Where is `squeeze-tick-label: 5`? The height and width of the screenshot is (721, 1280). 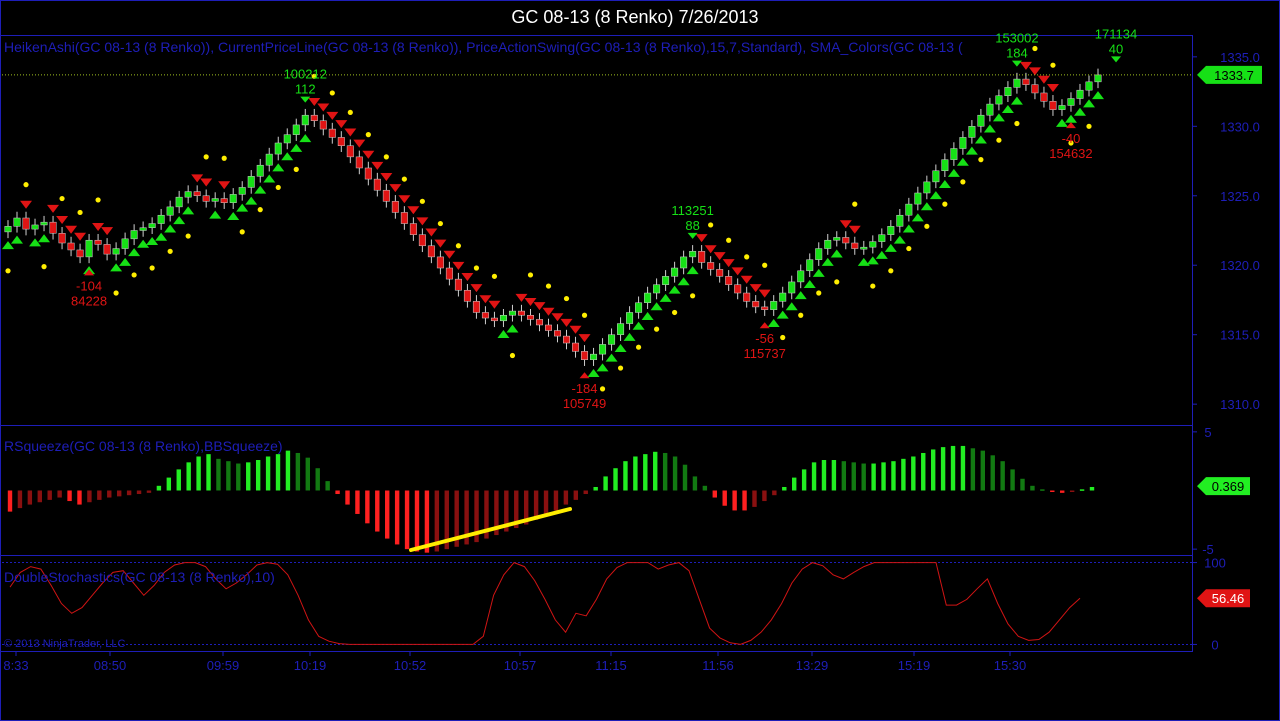
squeeze-tick-label: 5 is located at coordinates (1207, 432).